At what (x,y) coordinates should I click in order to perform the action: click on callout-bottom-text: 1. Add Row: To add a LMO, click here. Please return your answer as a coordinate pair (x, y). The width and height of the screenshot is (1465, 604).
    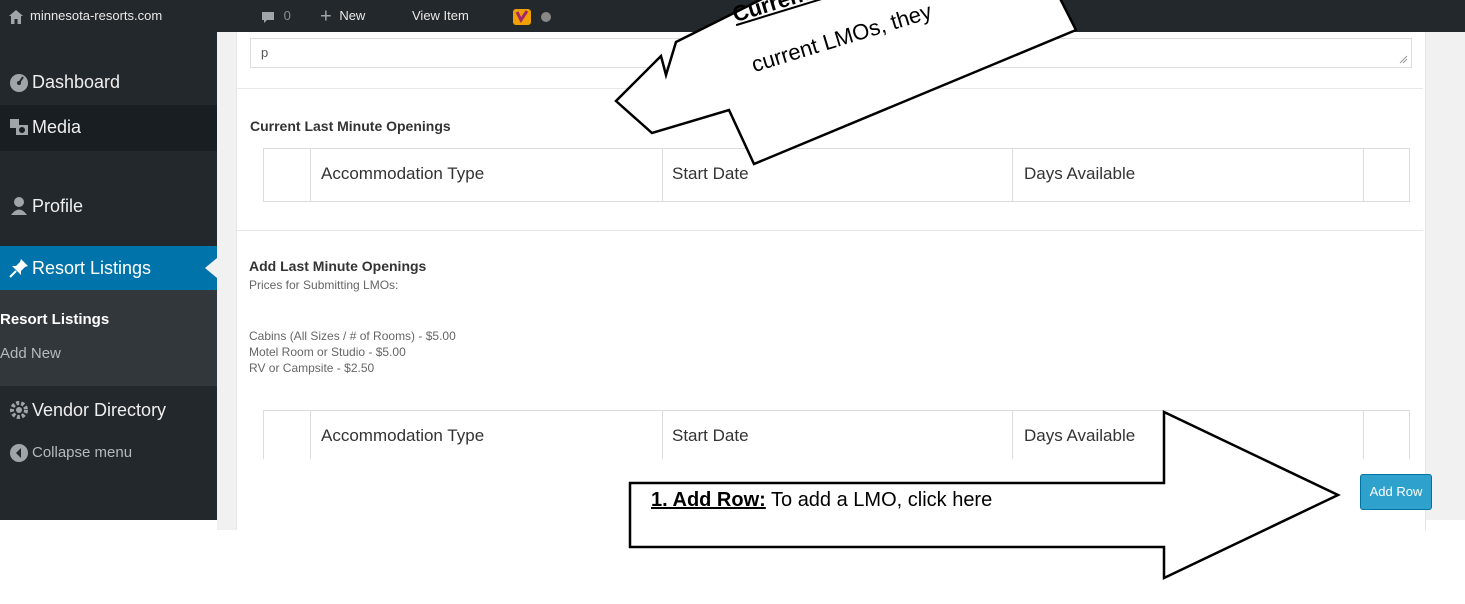
    Looking at the image, I should click on (821, 500).